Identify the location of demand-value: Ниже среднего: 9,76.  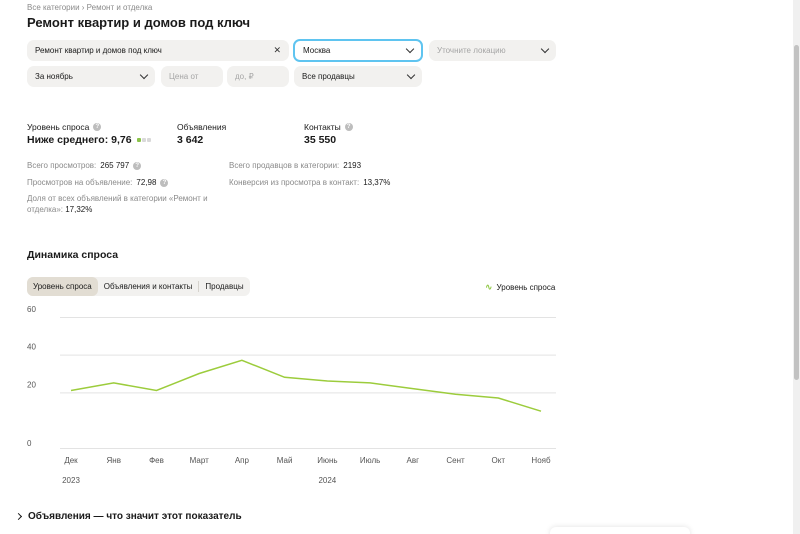
(89, 140).